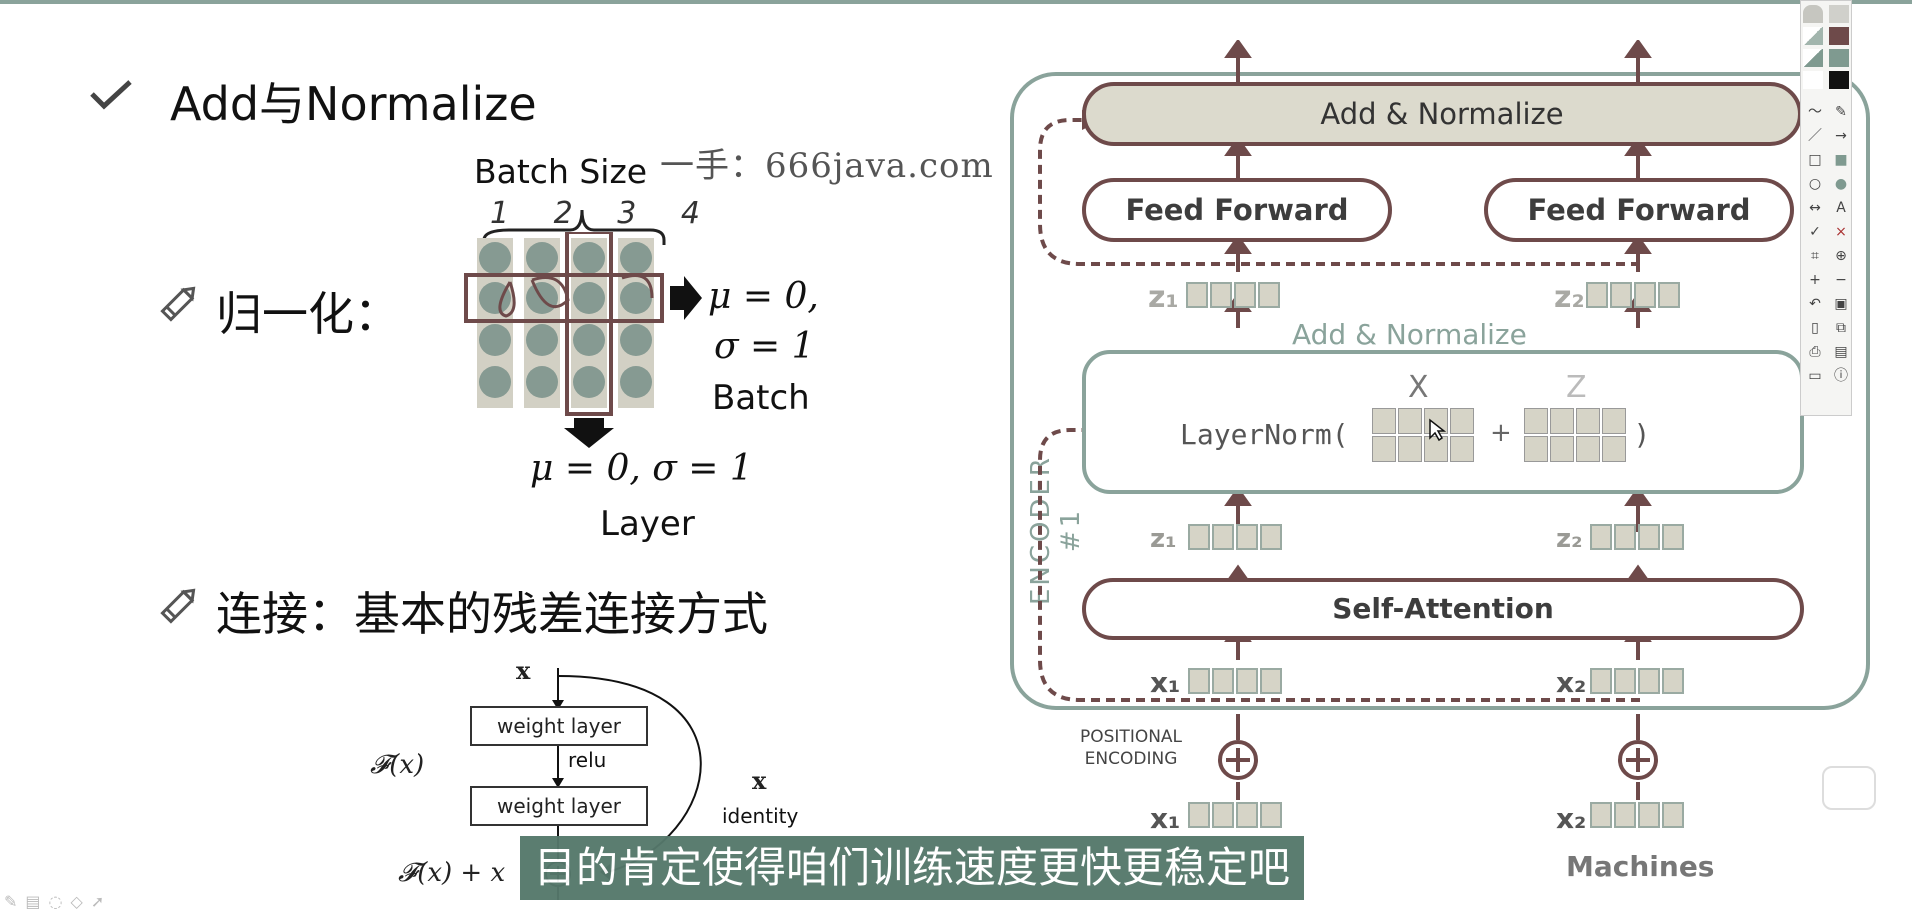 Image resolution: width=1912 pixels, height=921 pixels. Describe the element at coordinates (1841, 160) in the screenshot. I see `rect-fill-icon: ■` at that location.